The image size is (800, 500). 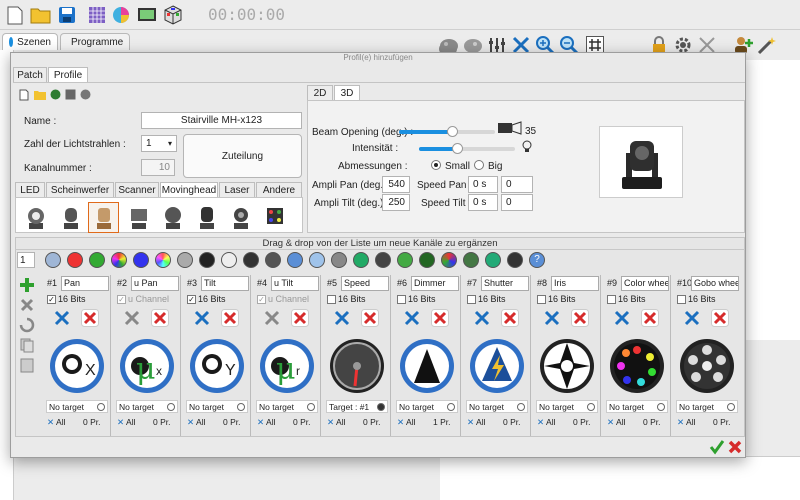 What do you see at coordinates (147, 15) in the screenshot?
I see `screen-icon` at bounding box center [147, 15].